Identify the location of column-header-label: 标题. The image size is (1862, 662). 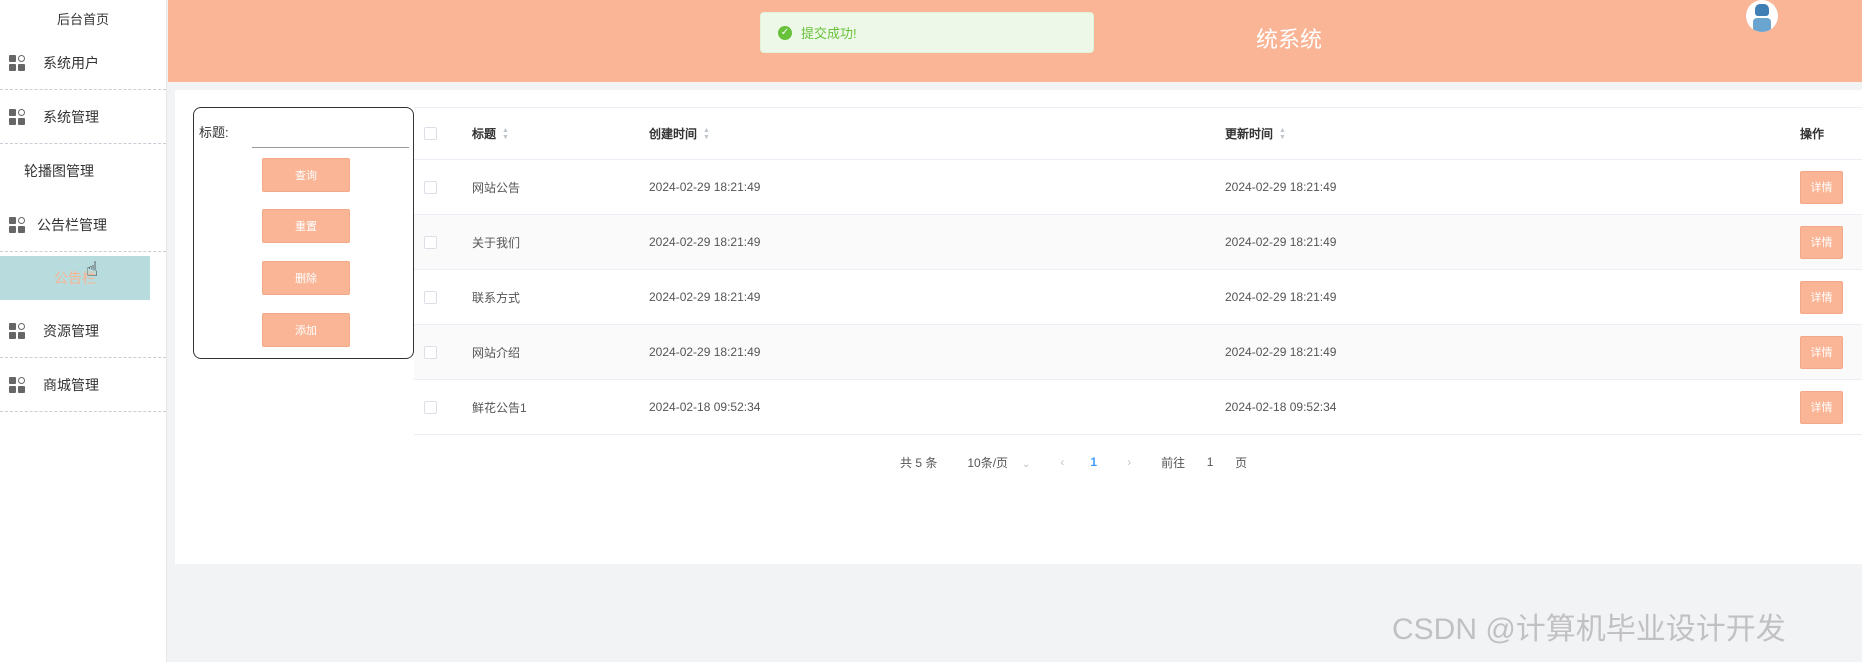
(484, 134).